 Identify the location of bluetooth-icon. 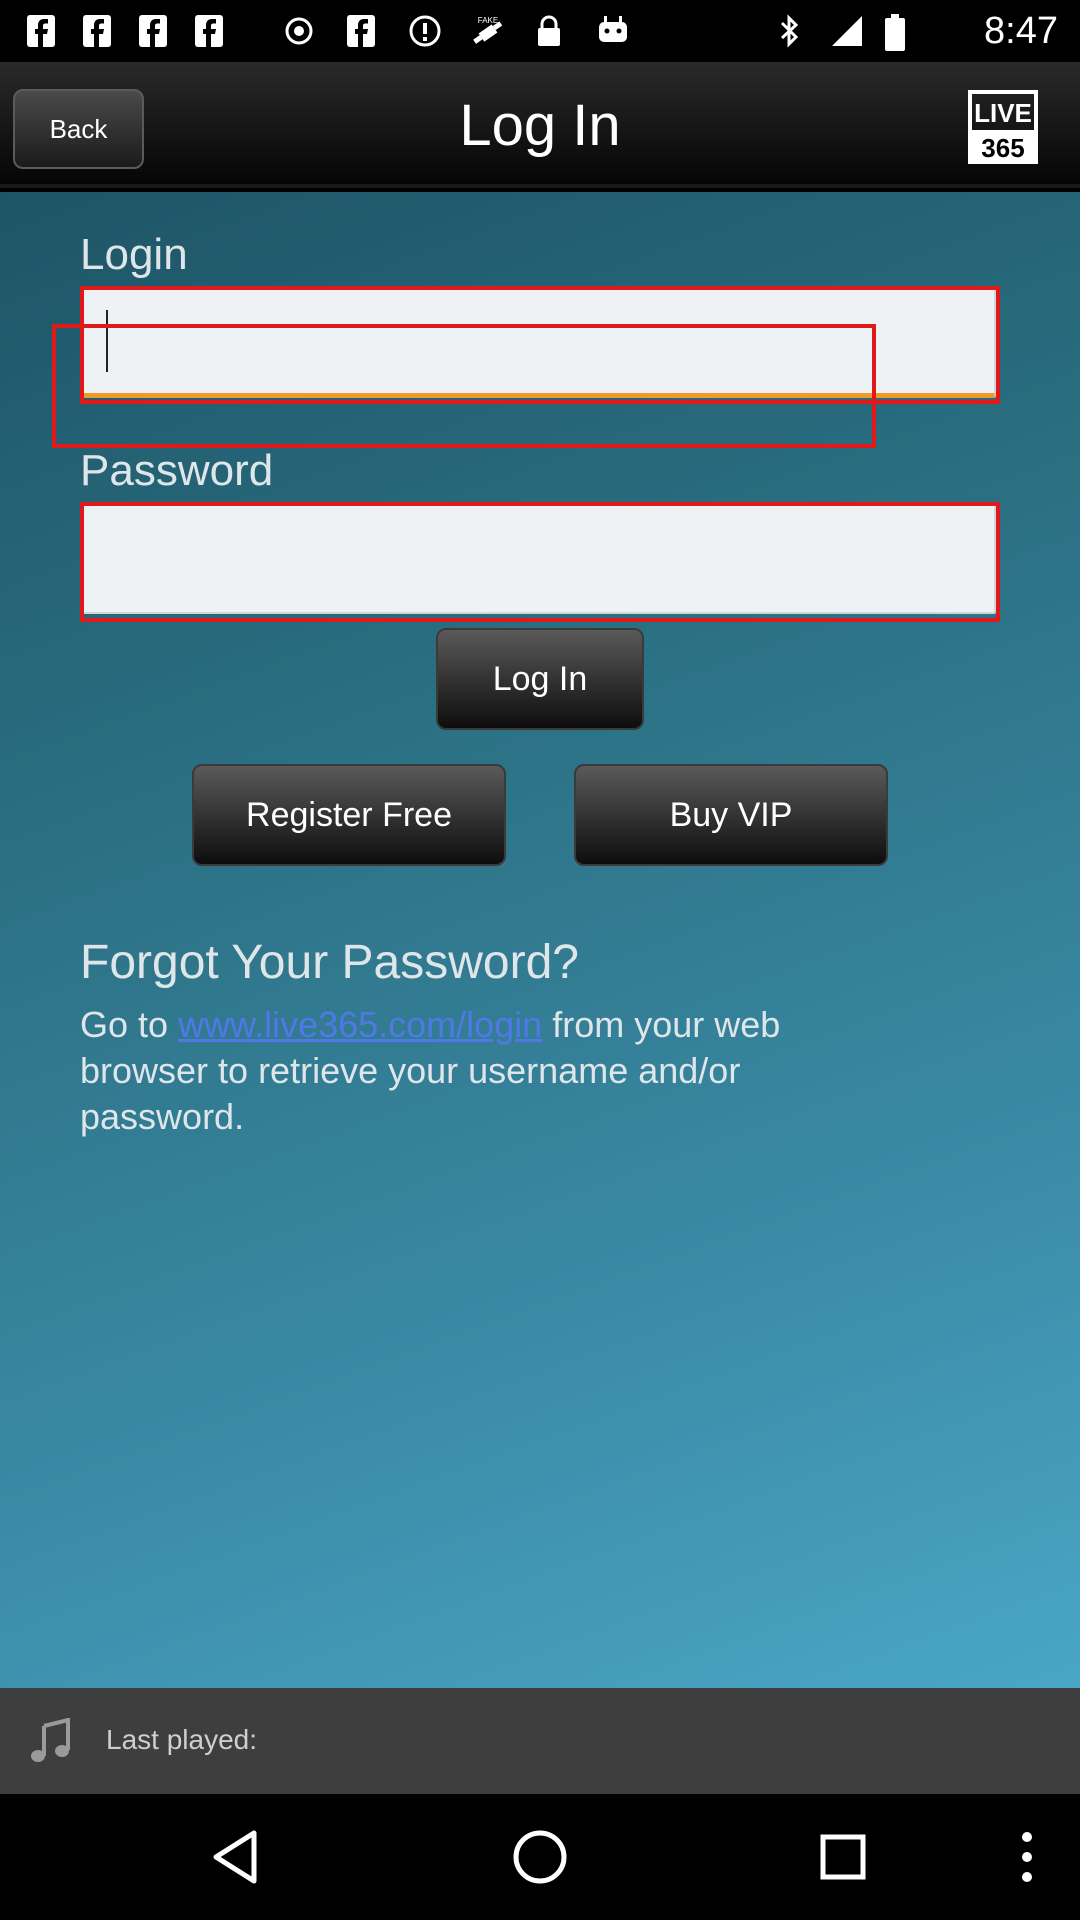
(790, 31).